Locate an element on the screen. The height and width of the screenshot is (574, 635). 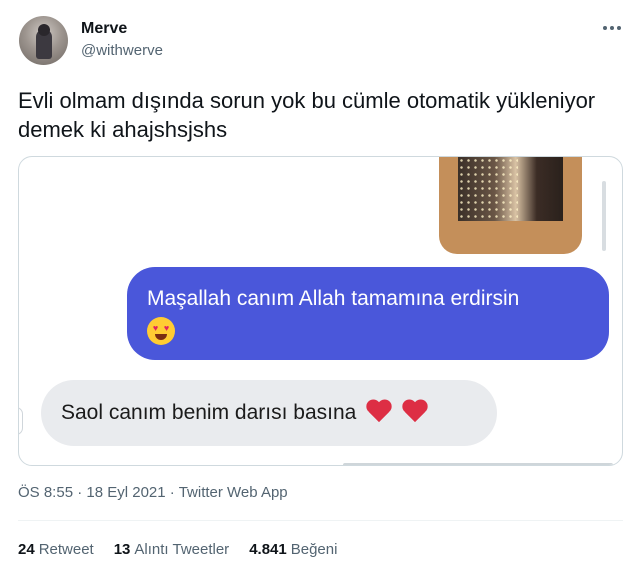
chat-photo-bubble is located at coordinates (510, 205).